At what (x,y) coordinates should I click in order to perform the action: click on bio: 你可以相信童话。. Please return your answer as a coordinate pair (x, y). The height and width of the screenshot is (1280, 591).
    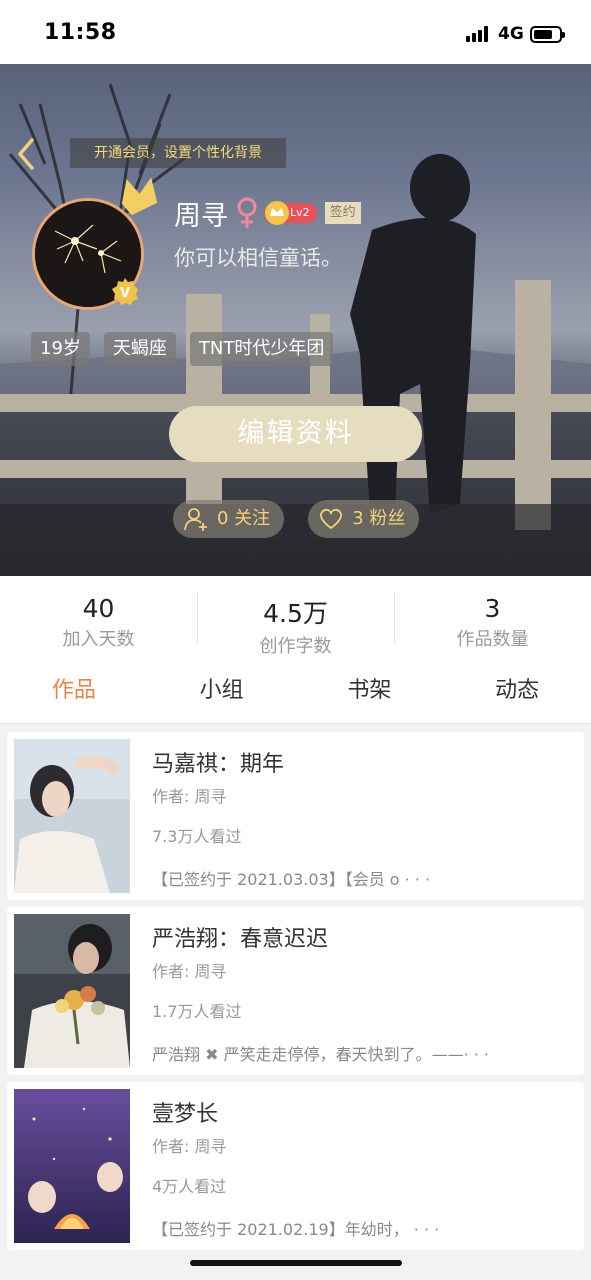
    Looking at the image, I should click on (258, 258).